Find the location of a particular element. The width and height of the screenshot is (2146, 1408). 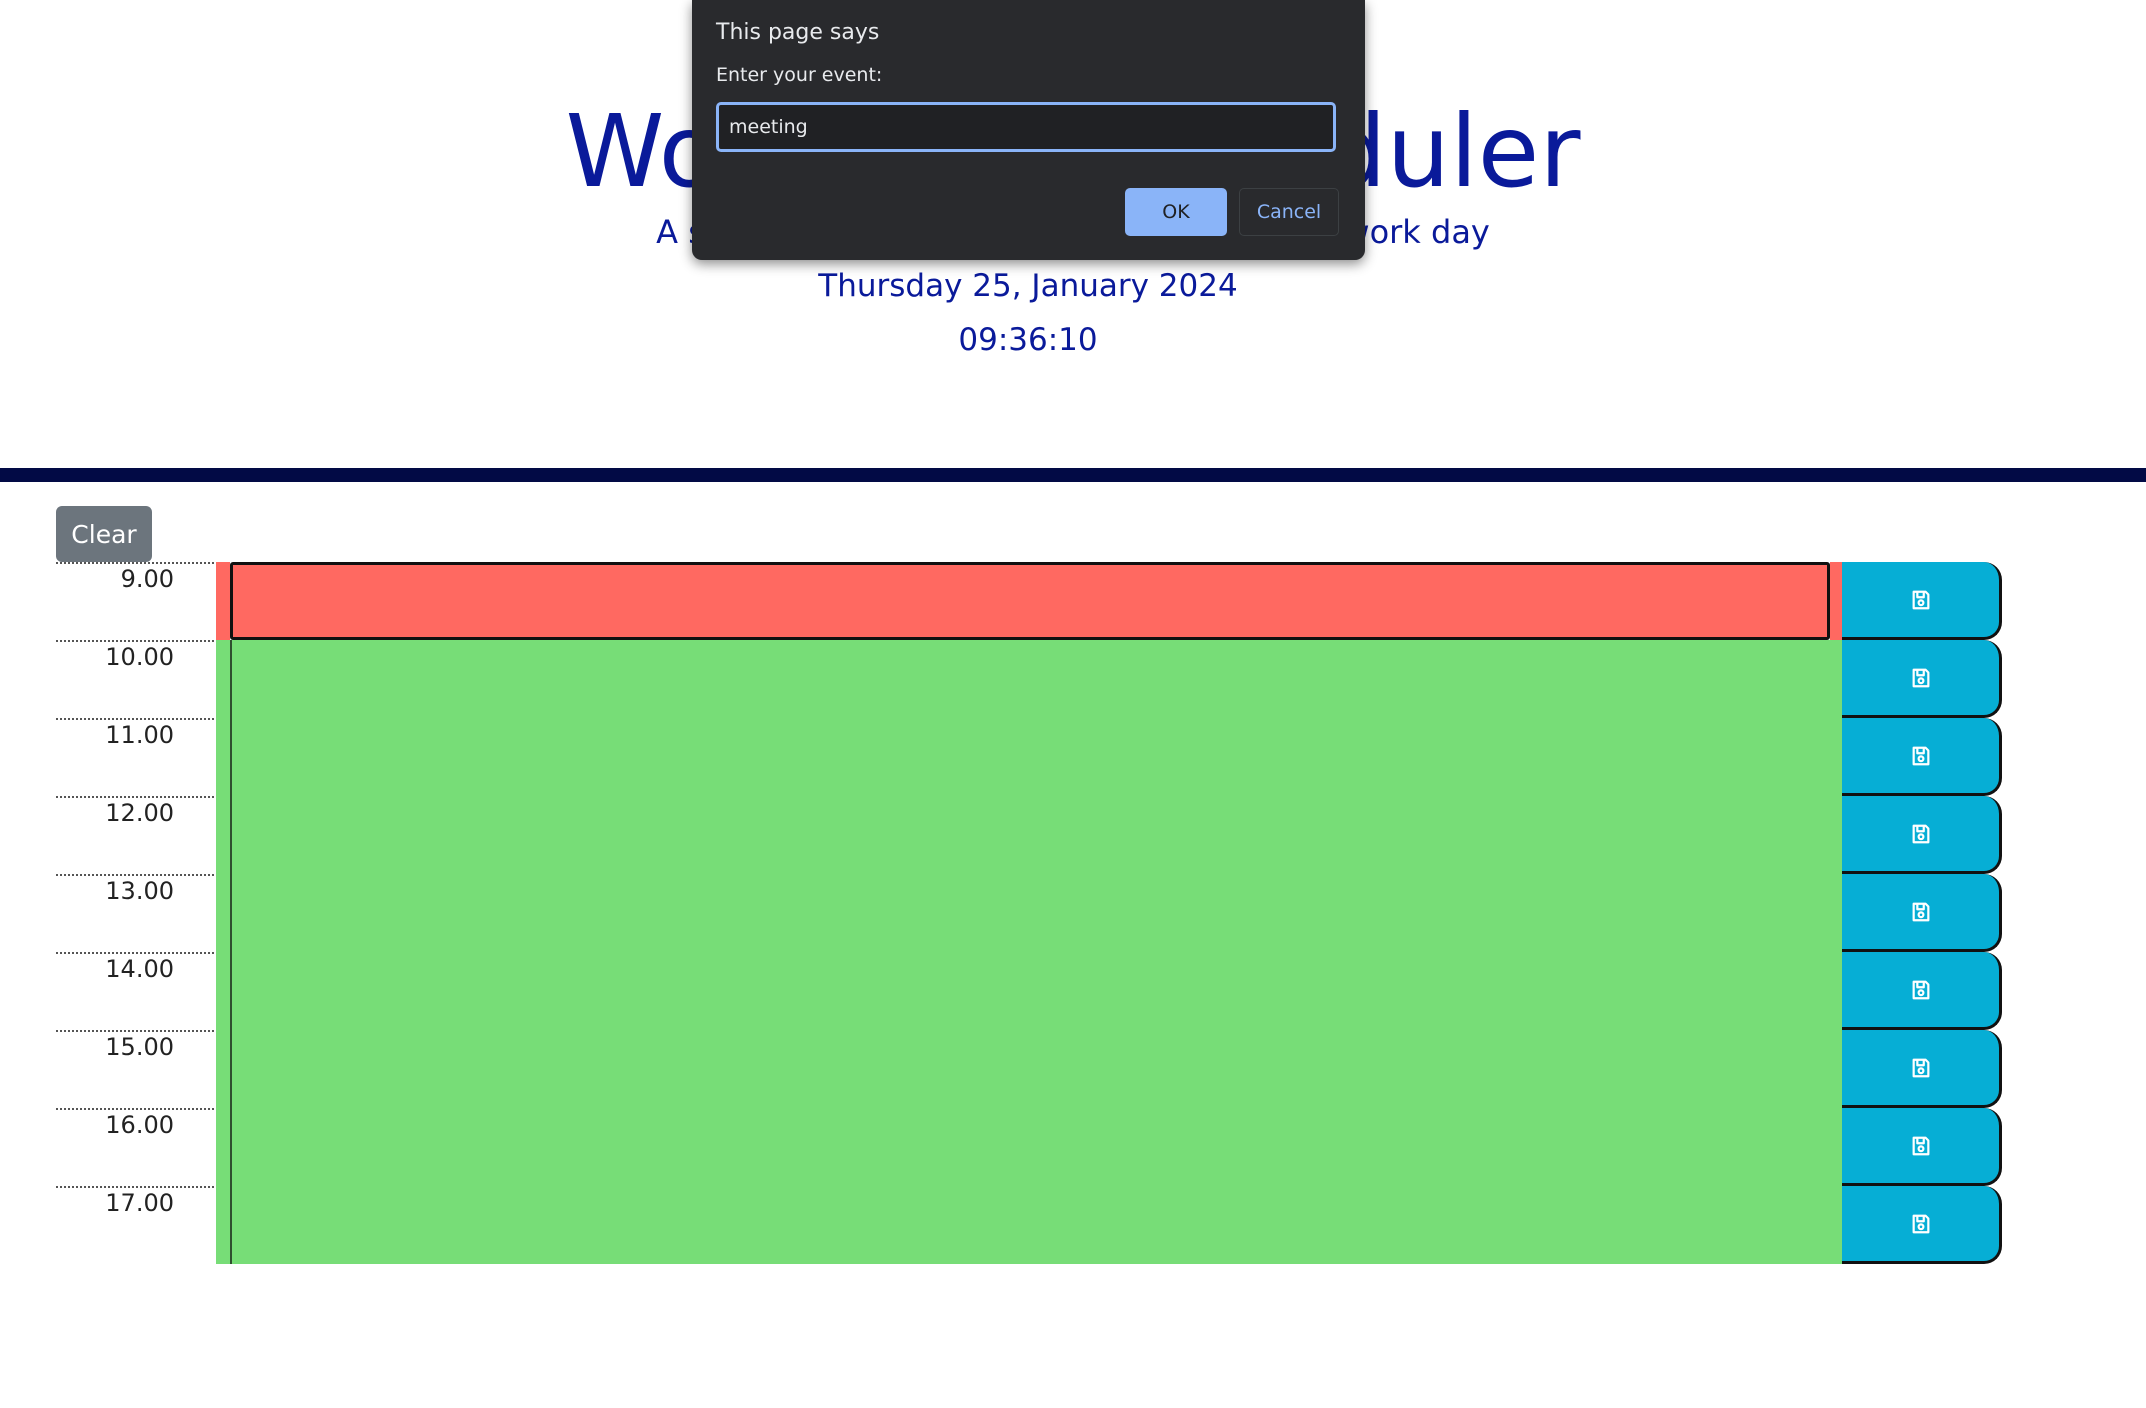

hour-label: 14.00 is located at coordinates (135, 991).